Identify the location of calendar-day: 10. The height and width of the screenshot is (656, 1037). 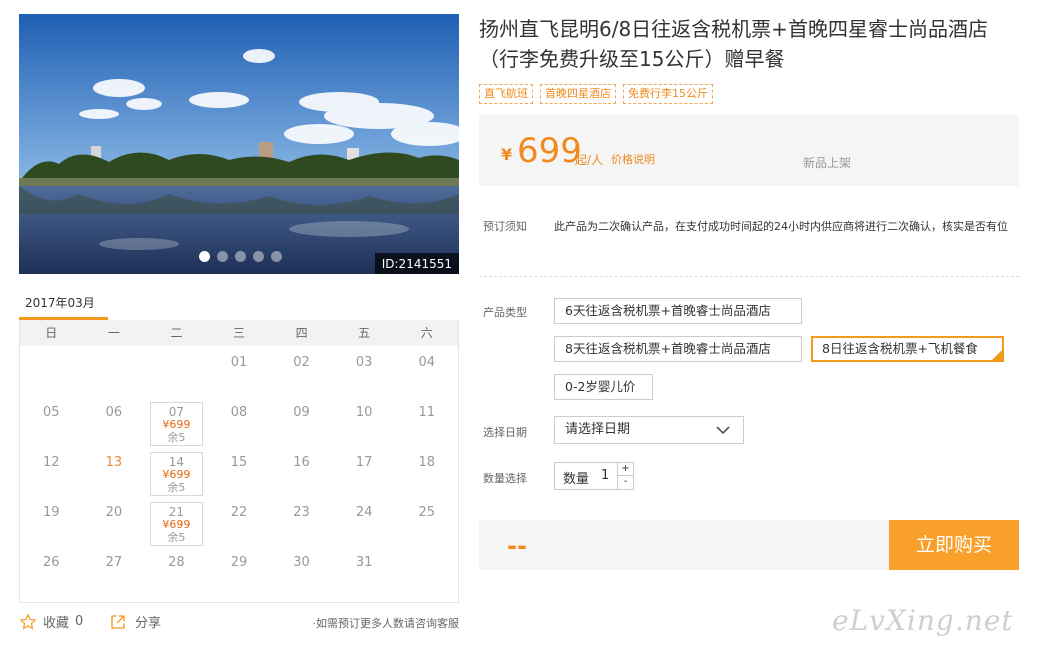
(364, 424).